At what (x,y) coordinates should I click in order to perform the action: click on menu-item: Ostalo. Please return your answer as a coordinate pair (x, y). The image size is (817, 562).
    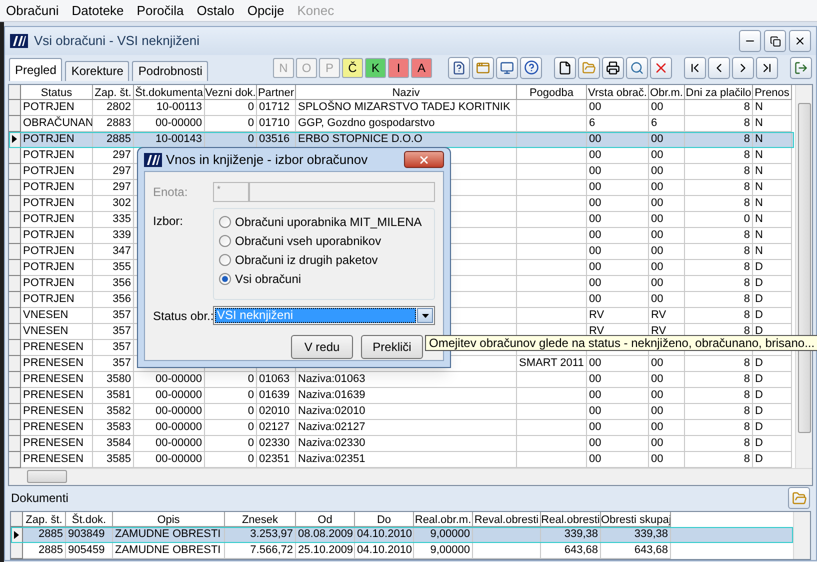
    Looking at the image, I should click on (215, 10).